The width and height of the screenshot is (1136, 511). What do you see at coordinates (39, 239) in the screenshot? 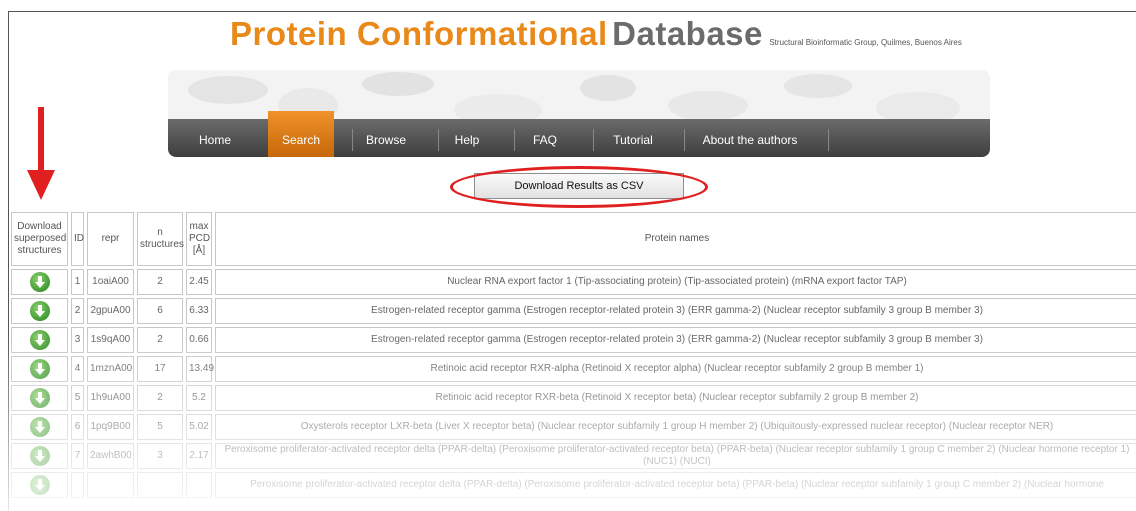
I see `header-download: Download superposed structures` at bounding box center [39, 239].